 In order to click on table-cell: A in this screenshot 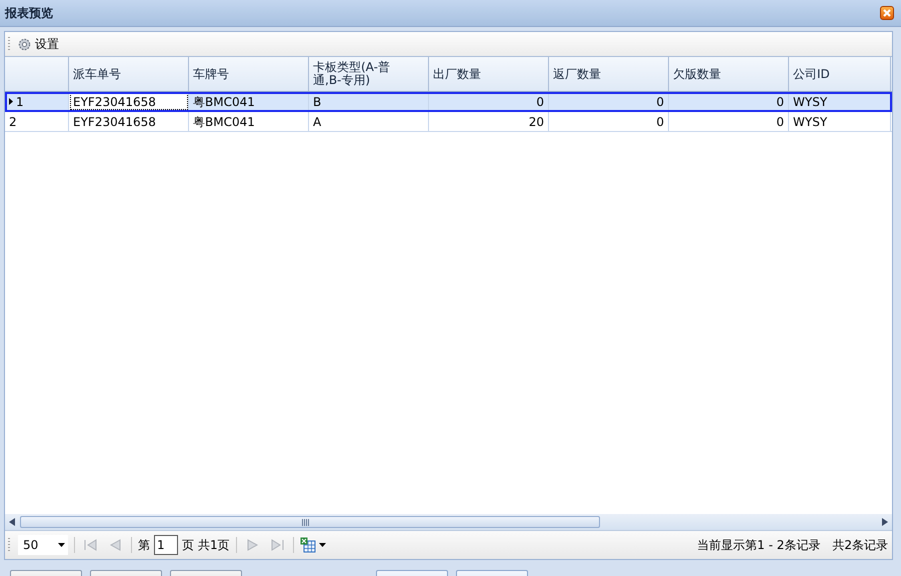, I will do `click(369, 121)`.